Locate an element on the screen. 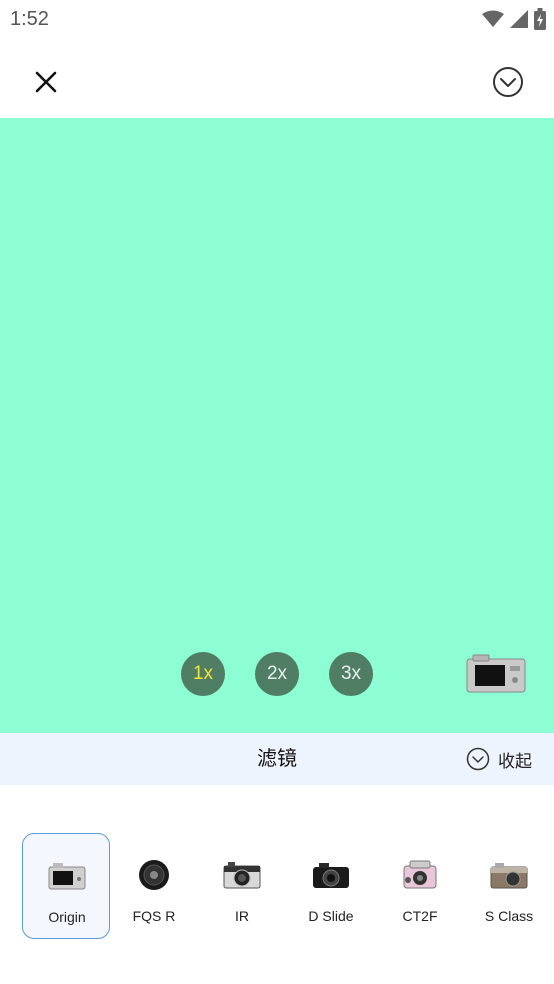 This screenshot has width=554, height=984. filter-item-ct2f: CT2F is located at coordinates (420, 886).